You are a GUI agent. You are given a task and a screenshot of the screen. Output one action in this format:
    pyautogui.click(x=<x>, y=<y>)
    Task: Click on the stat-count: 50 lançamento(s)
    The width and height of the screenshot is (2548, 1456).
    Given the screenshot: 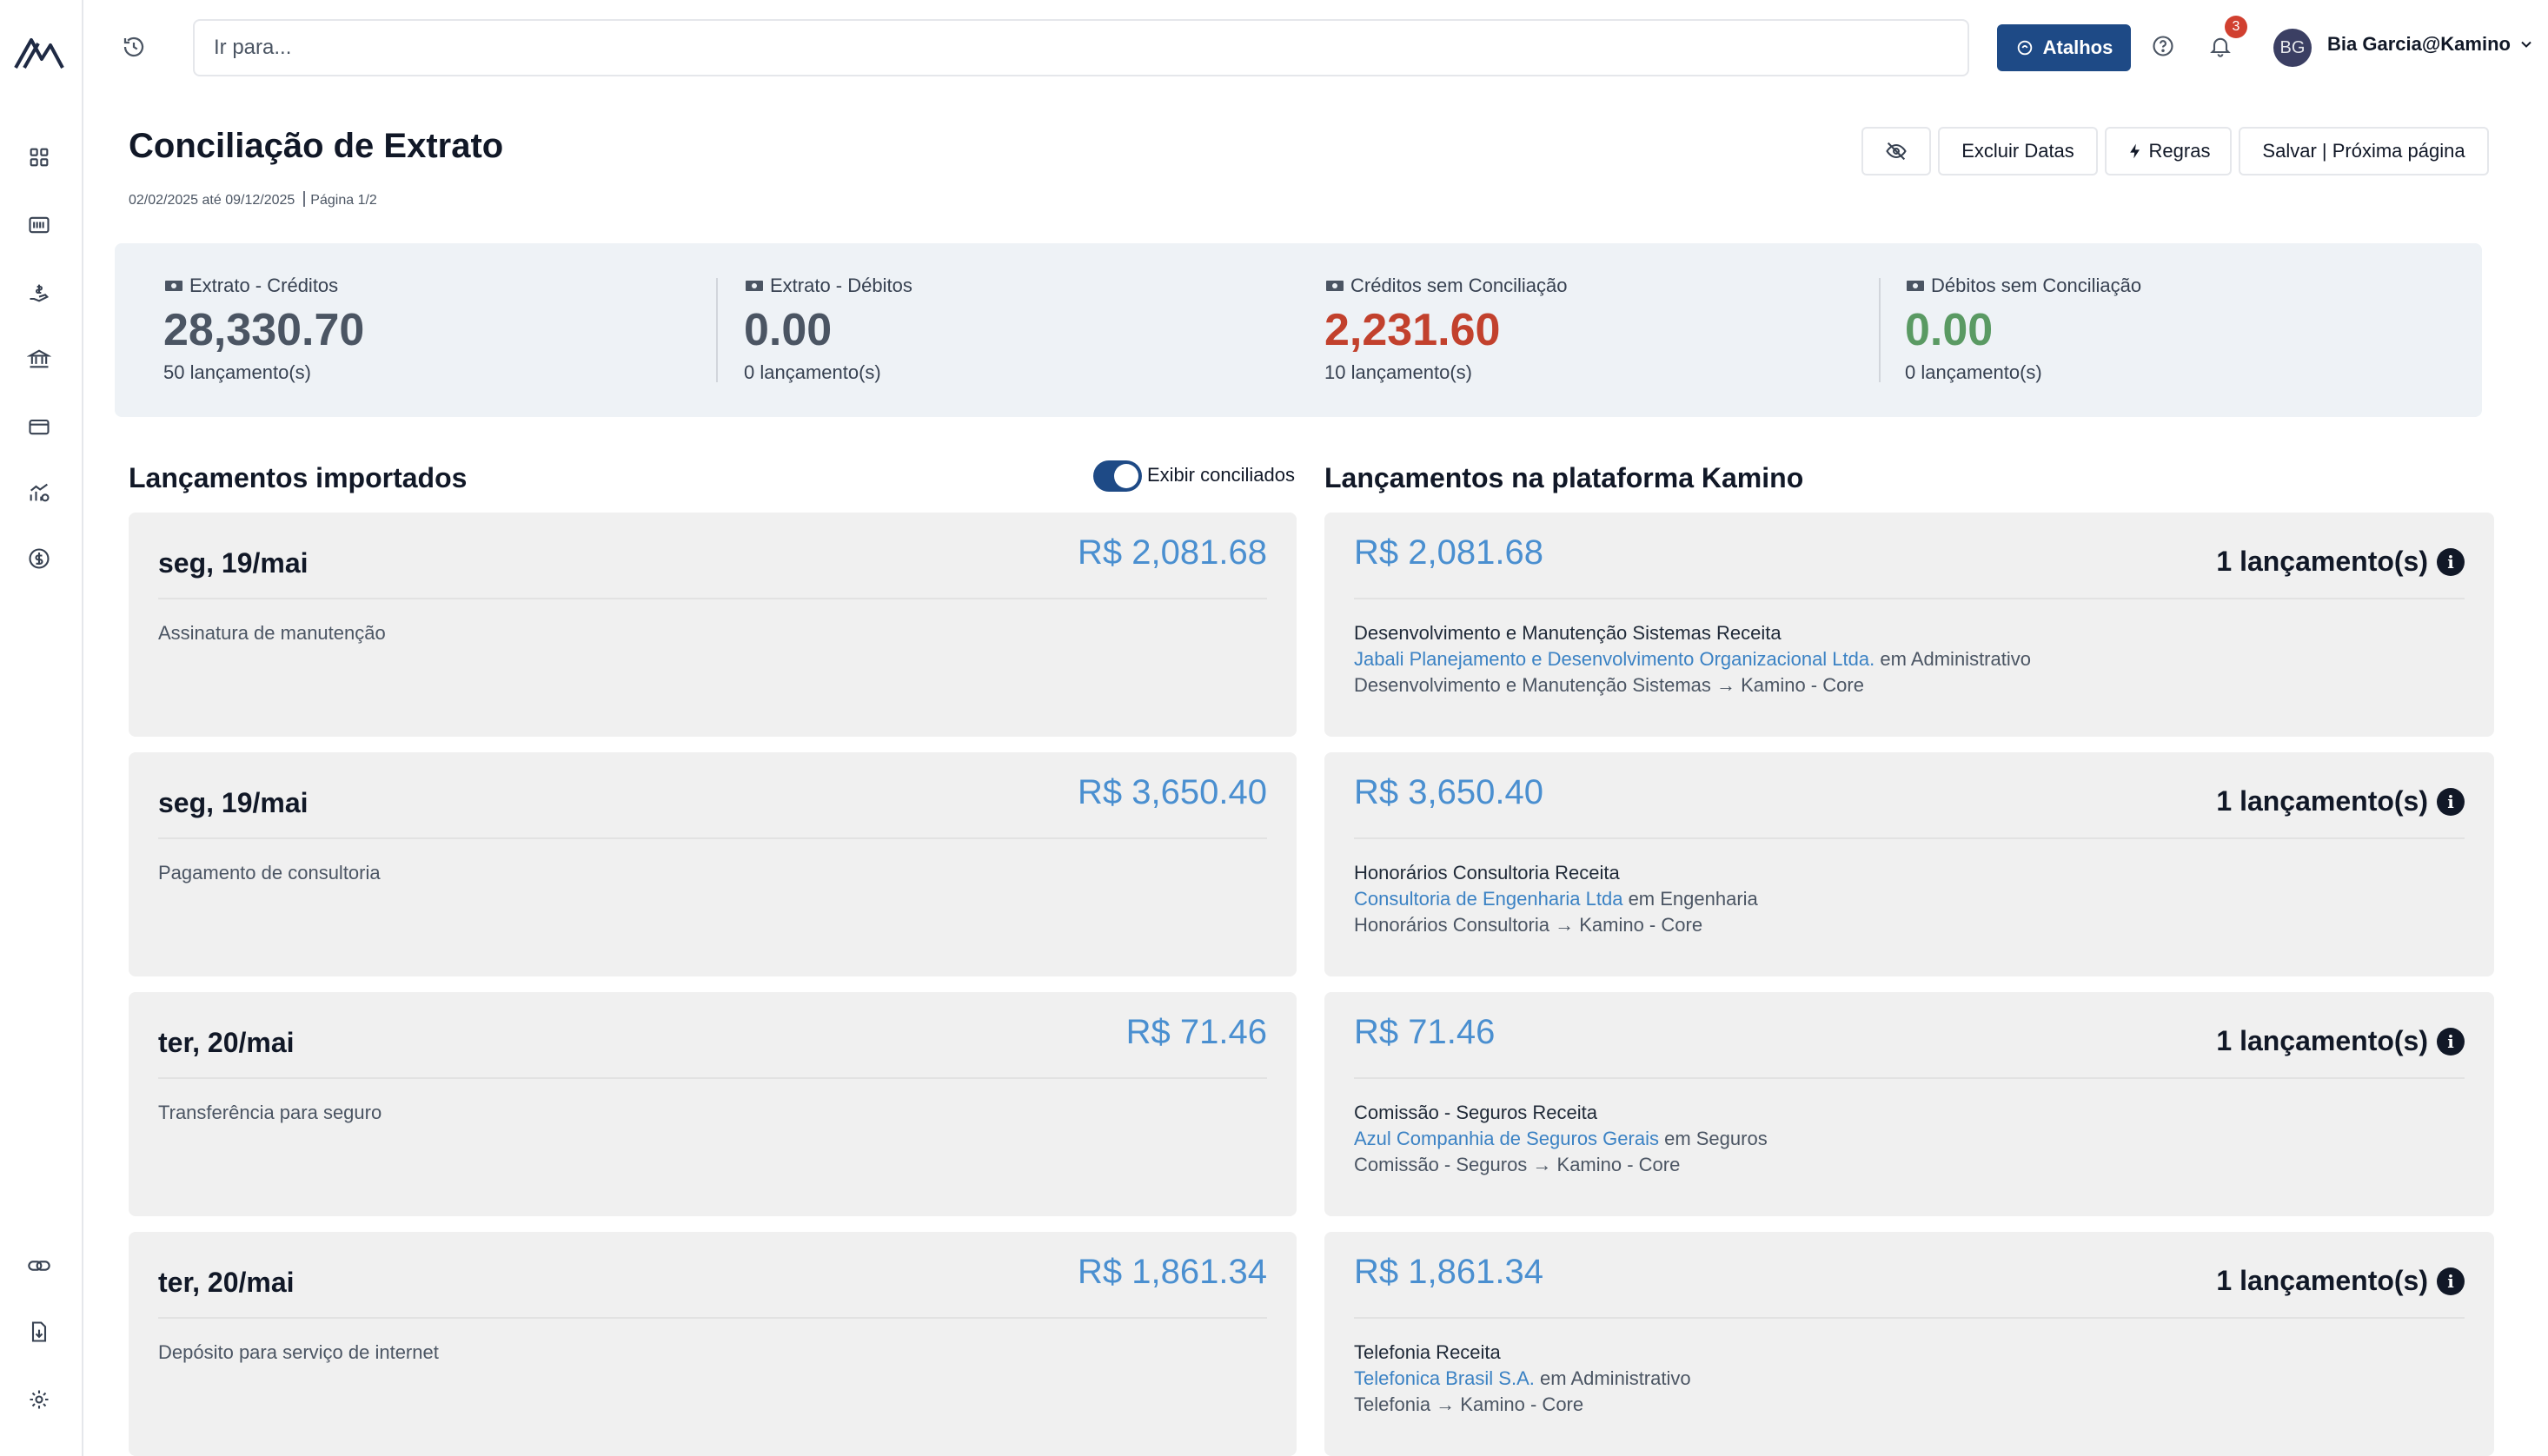 What is the action you would take?
    pyautogui.click(x=237, y=372)
    